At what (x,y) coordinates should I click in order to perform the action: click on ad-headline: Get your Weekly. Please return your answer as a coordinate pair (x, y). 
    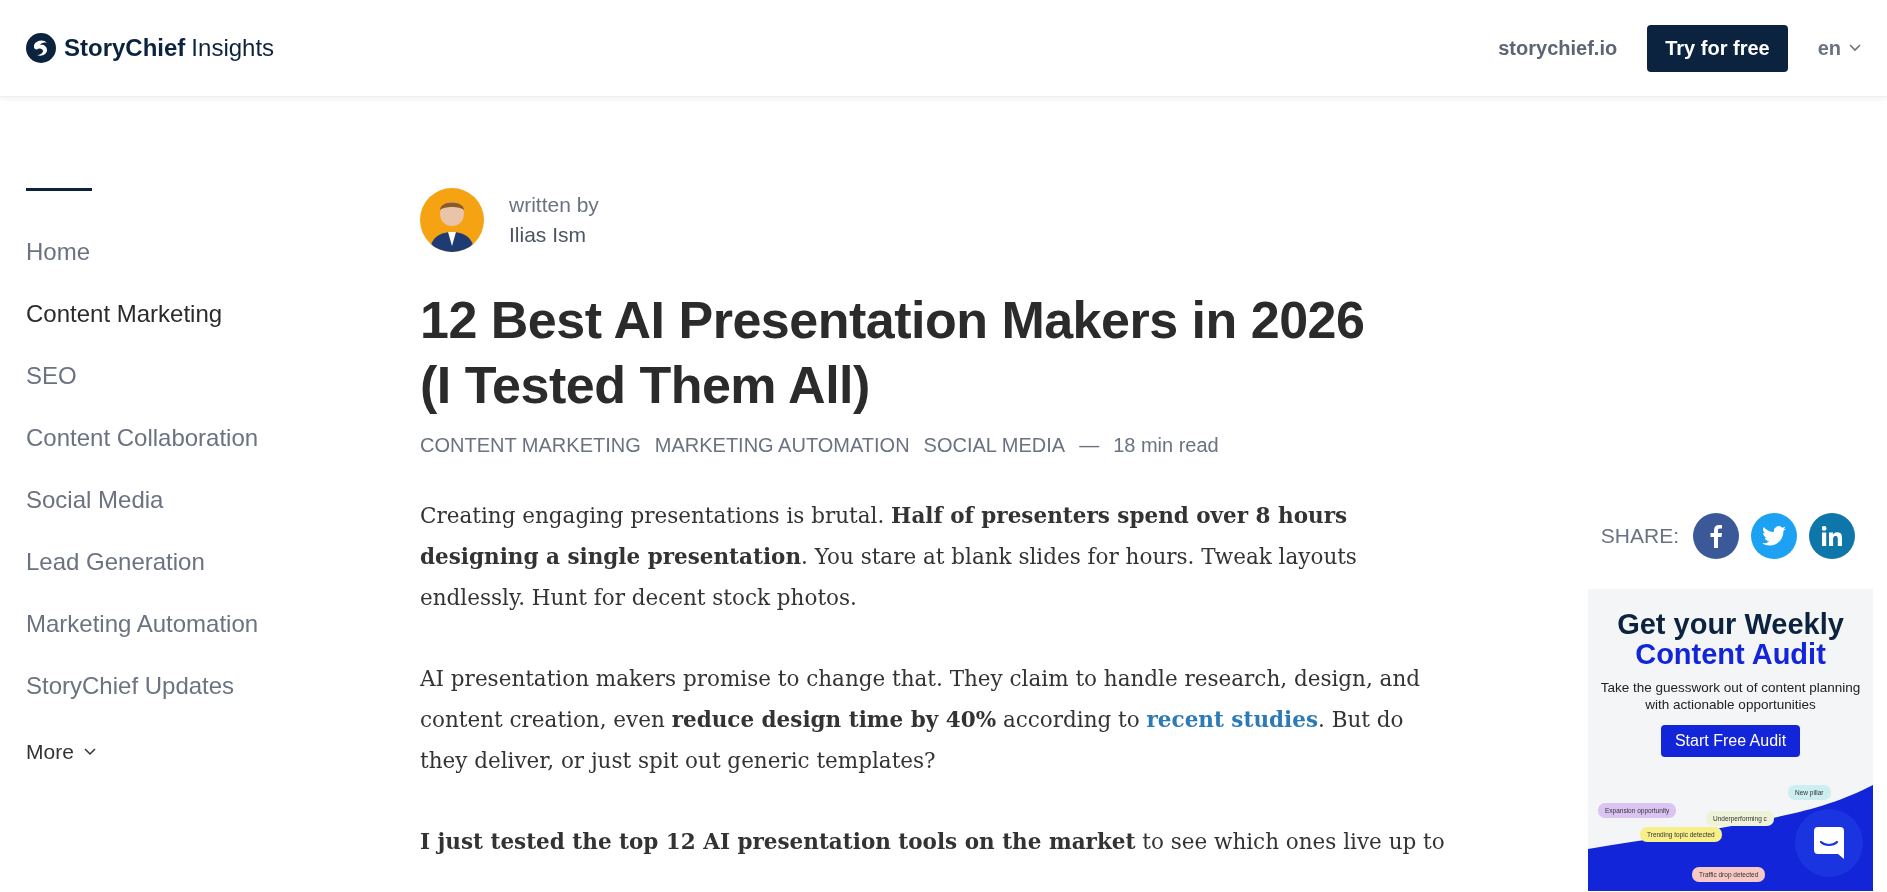
    Looking at the image, I should click on (1730, 624).